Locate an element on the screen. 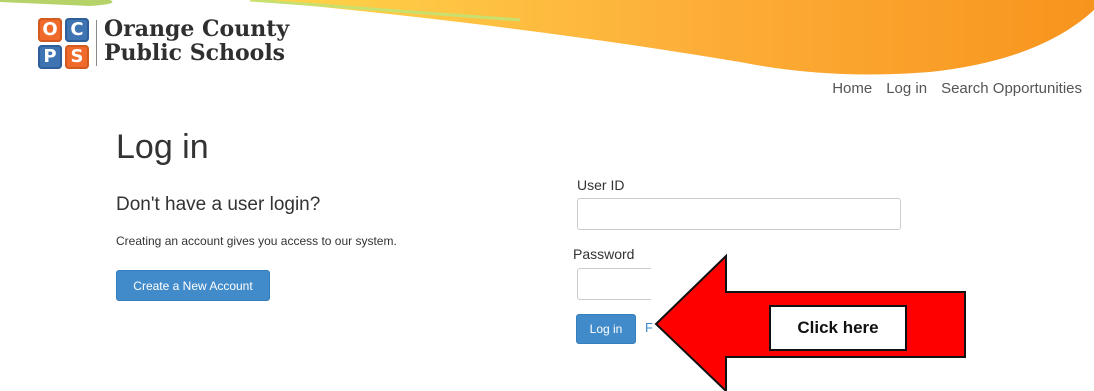 The width and height of the screenshot is (1094, 391). password-label: Password is located at coordinates (604, 254).